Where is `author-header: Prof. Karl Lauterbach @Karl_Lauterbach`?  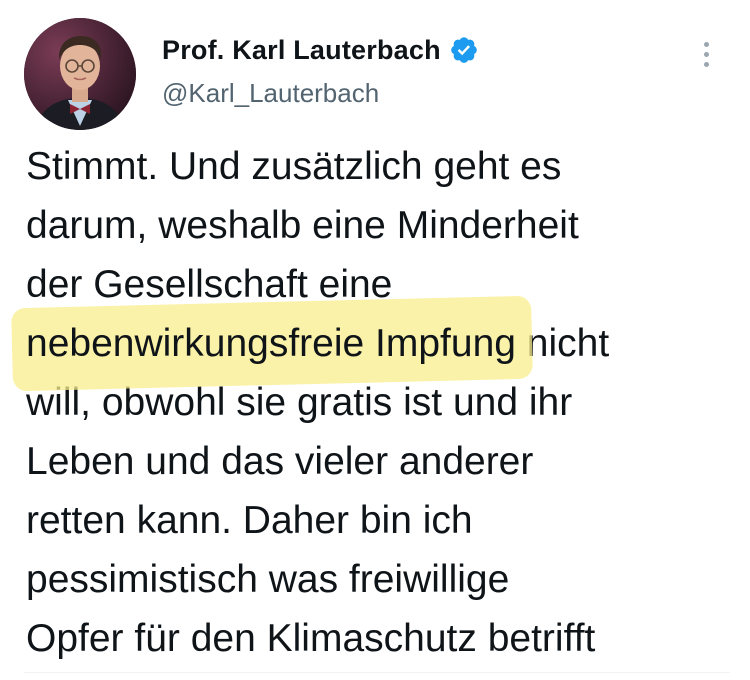 author-header: Prof. Karl Lauterbach @Karl_Lauterbach is located at coordinates (320, 69).